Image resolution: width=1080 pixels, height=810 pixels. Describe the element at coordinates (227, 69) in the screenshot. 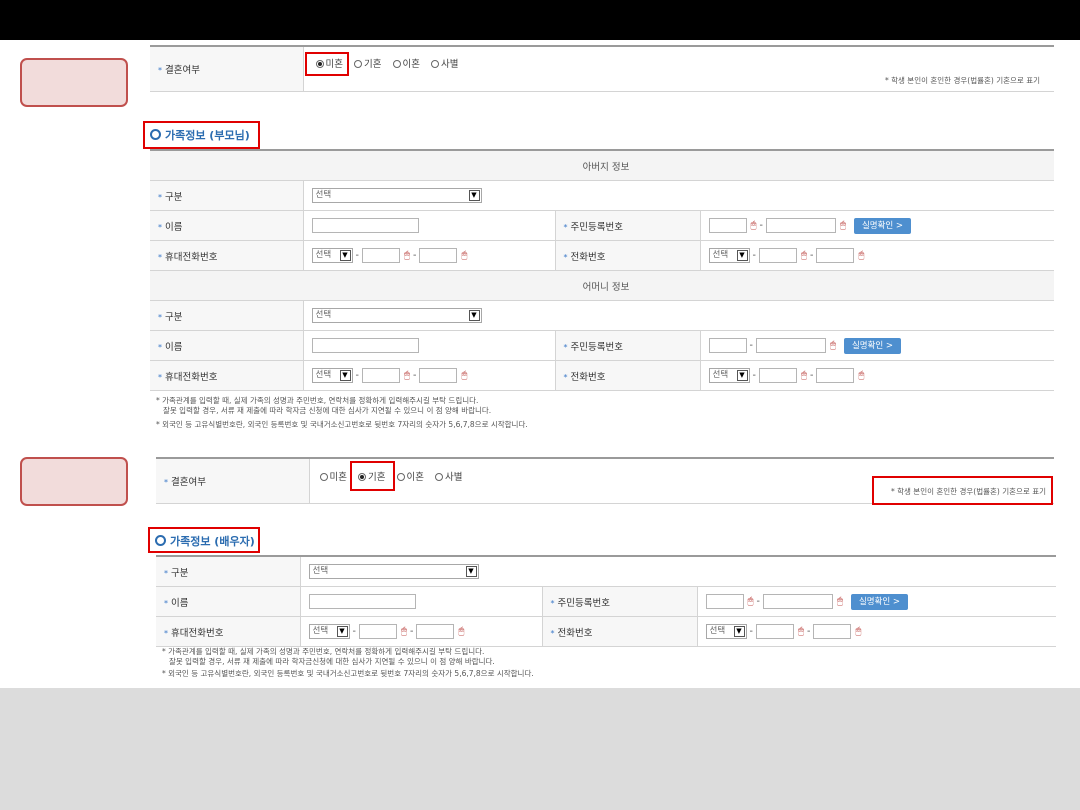

I see `marriage-label-cell: * 결혼여부` at that location.